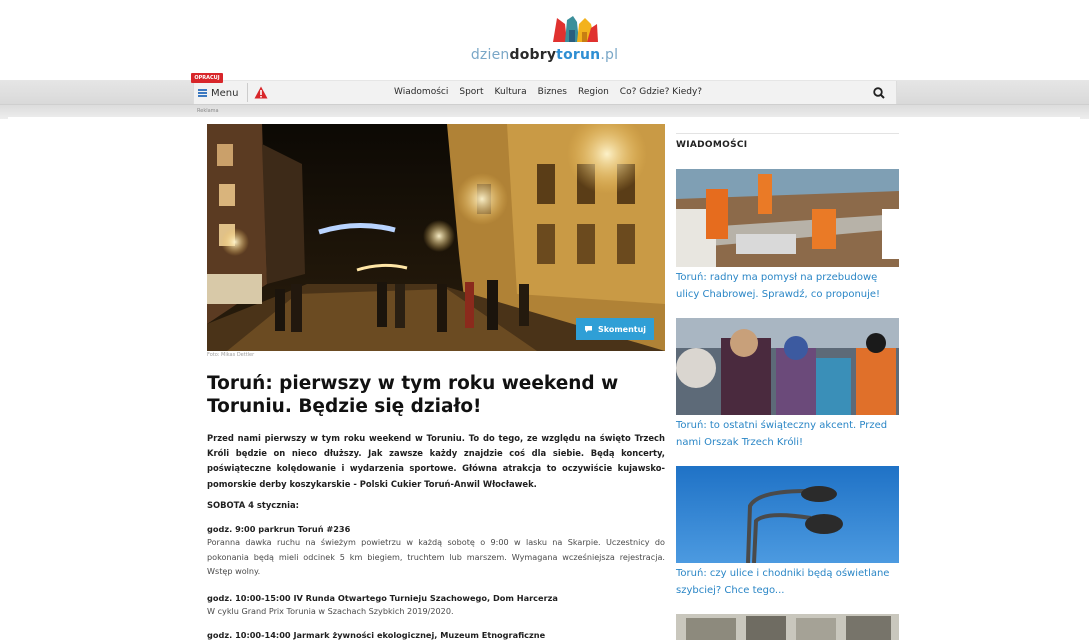 The image size is (1089, 640). I want to click on warning-triangle-icon, so click(261, 92).